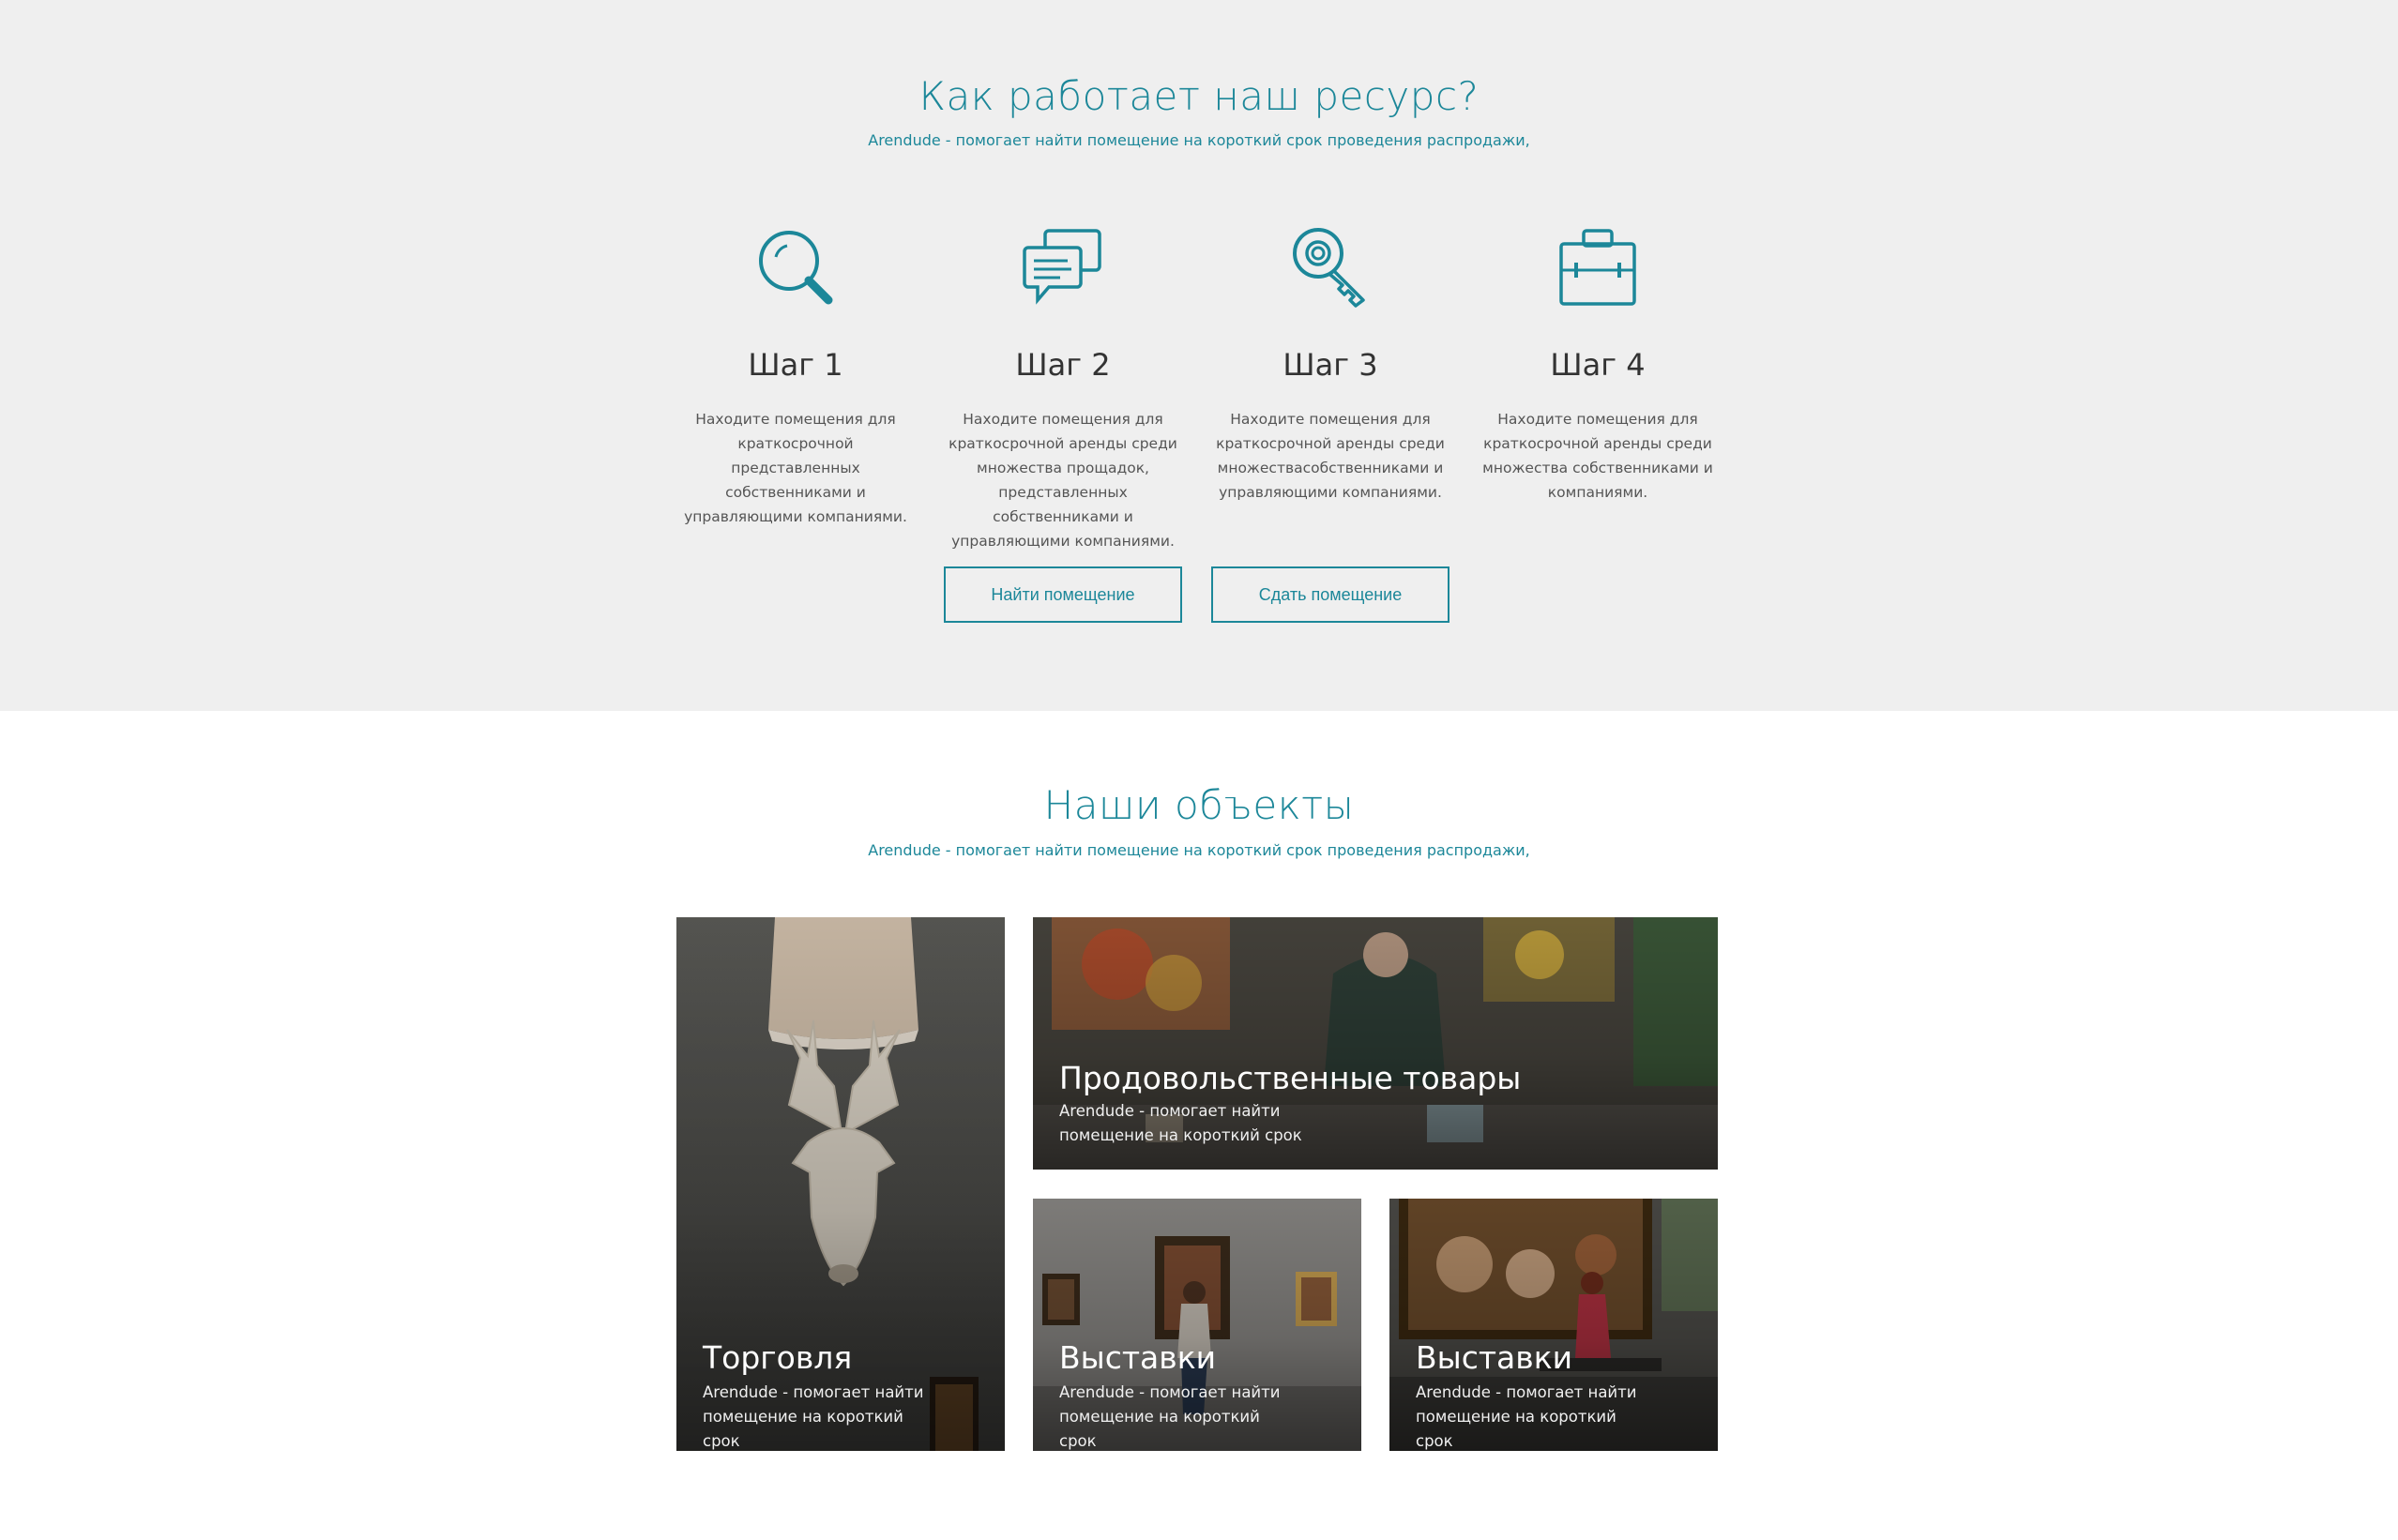 This screenshot has height=1540, width=2398. I want to click on step-name: Шаг 2, so click(1063, 365).